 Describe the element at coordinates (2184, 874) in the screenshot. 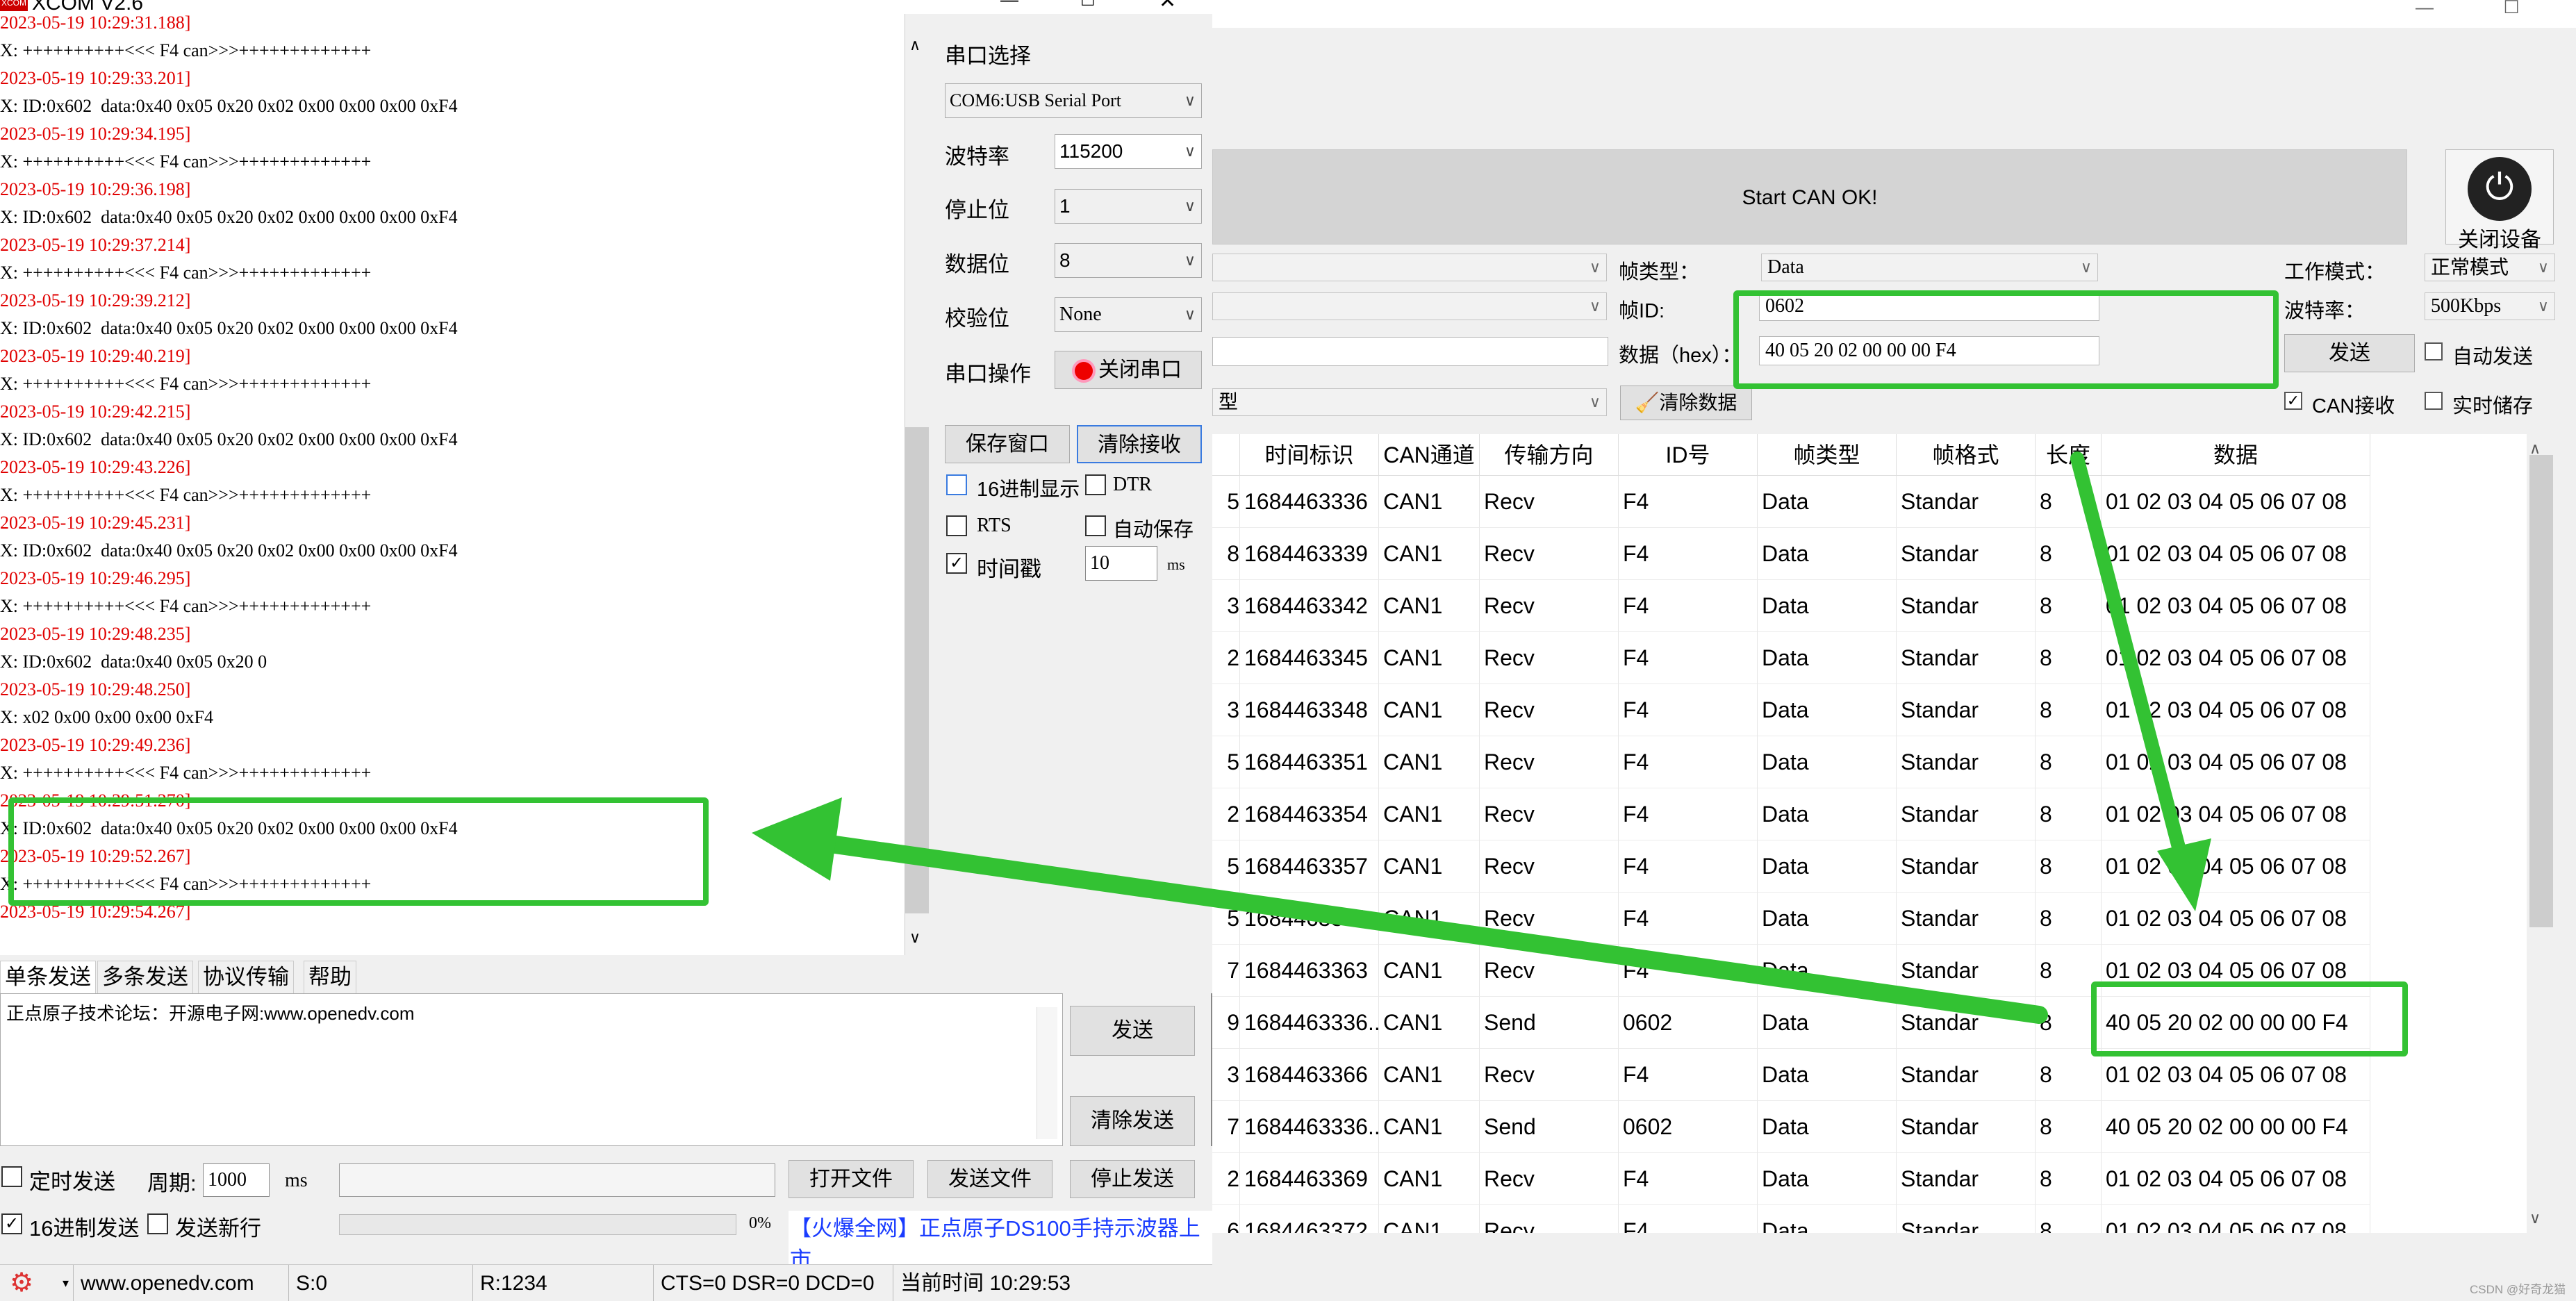

I see `arrow-head-down` at that location.